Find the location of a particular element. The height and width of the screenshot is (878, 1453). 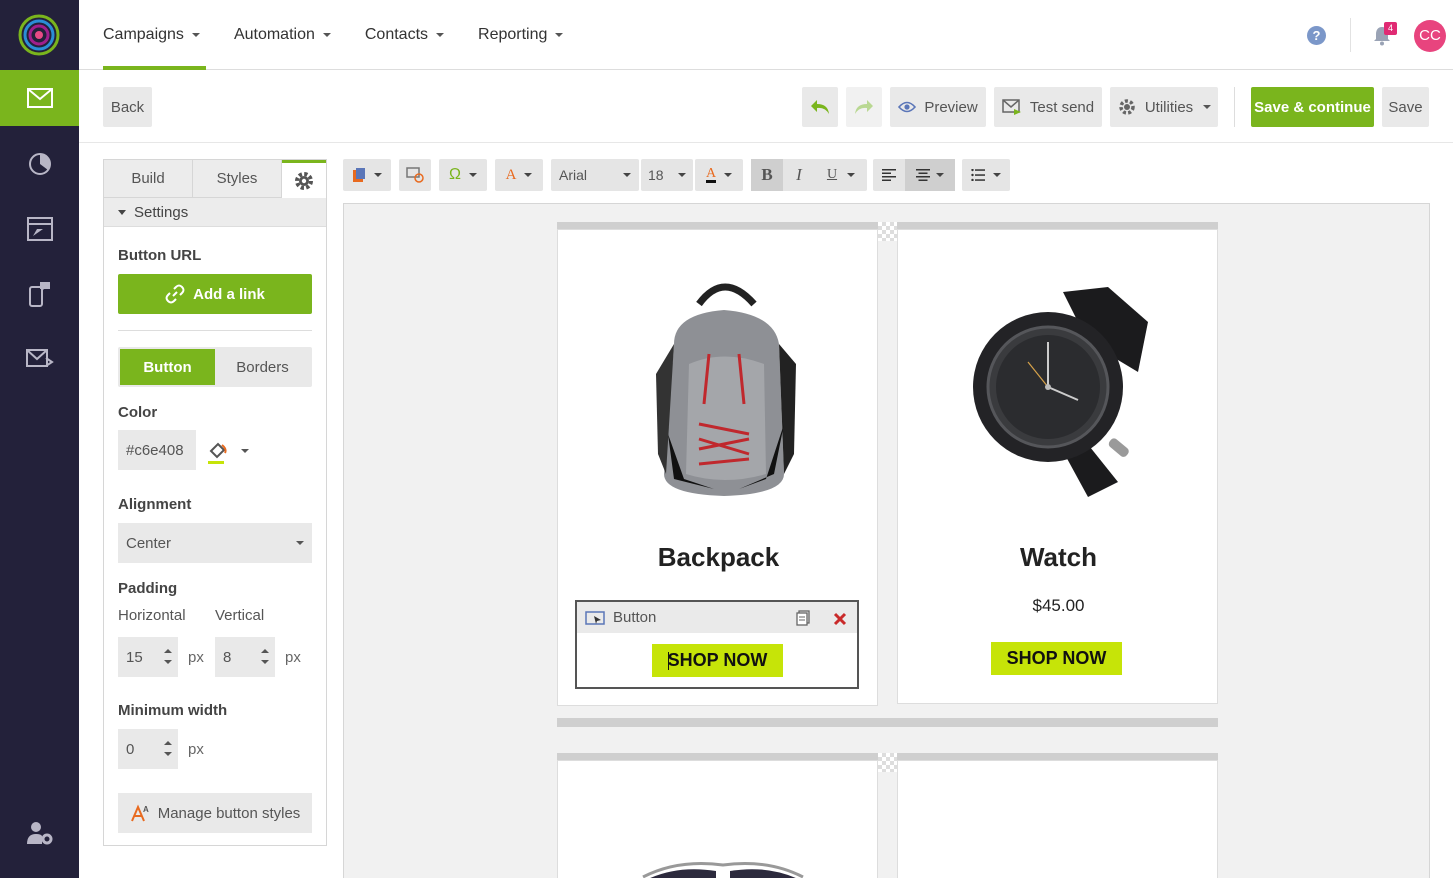

back-button: Back is located at coordinates (127, 107).